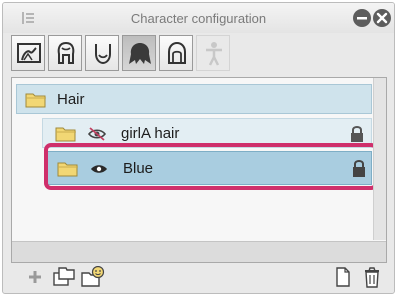 This screenshot has height=296, width=397. I want to click on figure-frame-icon, so click(29, 53).